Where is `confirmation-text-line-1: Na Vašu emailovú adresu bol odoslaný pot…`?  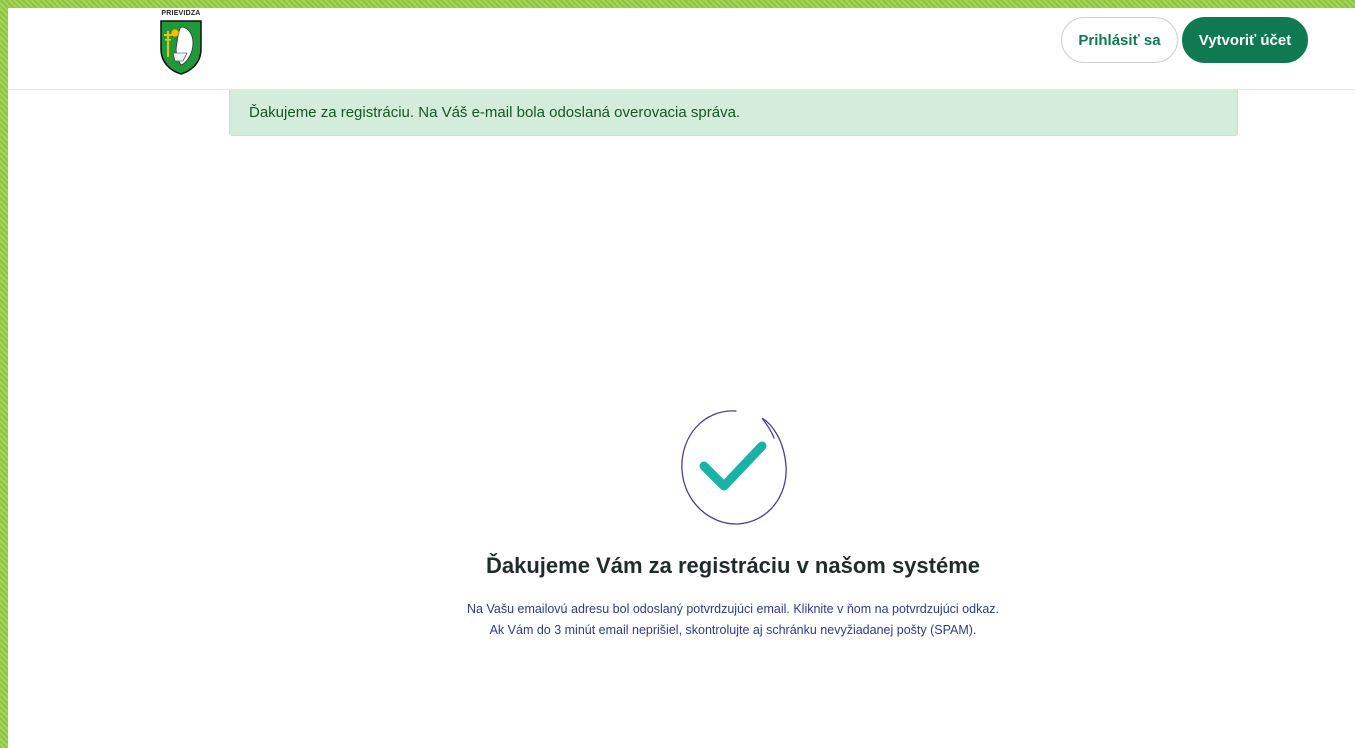 confirmation-text-line-1: Na Vašu emailovú adresu bol odoslaný pot… is located at coordinates (733, 609).